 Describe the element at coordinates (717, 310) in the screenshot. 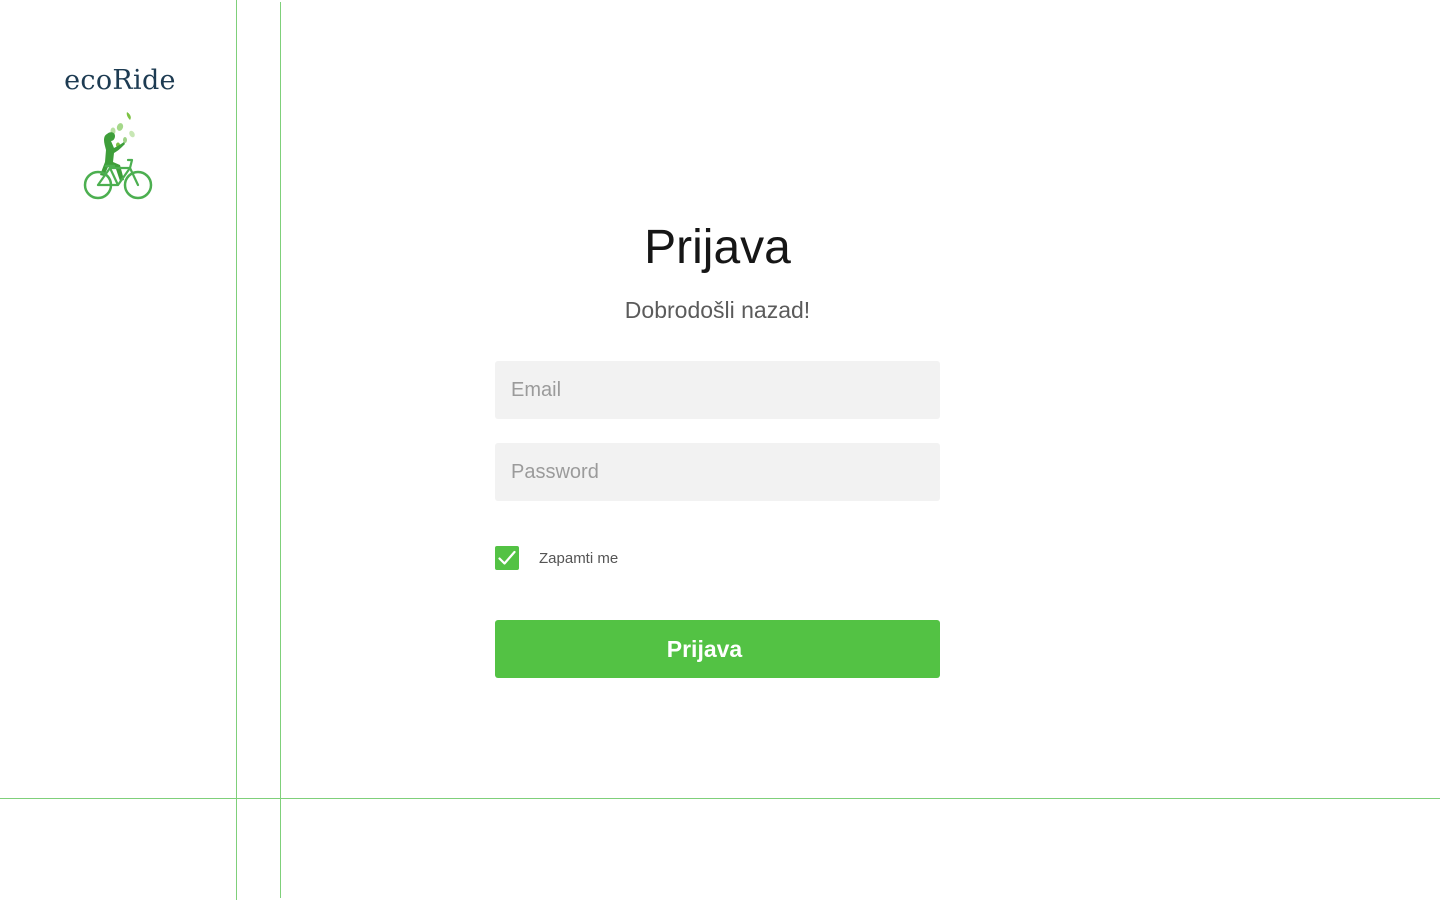

I see `welcome-subtitle: Dobrodošli nazad!` at that location.